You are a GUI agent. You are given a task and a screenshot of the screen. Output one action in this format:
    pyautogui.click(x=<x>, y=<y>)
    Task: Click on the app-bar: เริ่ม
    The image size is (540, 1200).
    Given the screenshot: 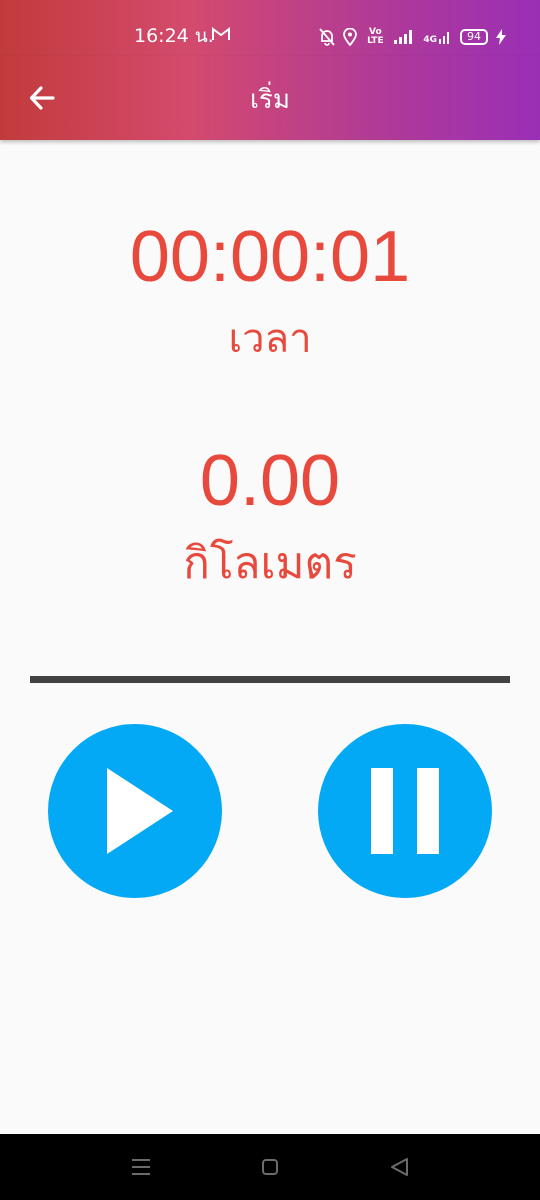 What is the action you would take?
    pyautogui.click(x=270, y=98)
    